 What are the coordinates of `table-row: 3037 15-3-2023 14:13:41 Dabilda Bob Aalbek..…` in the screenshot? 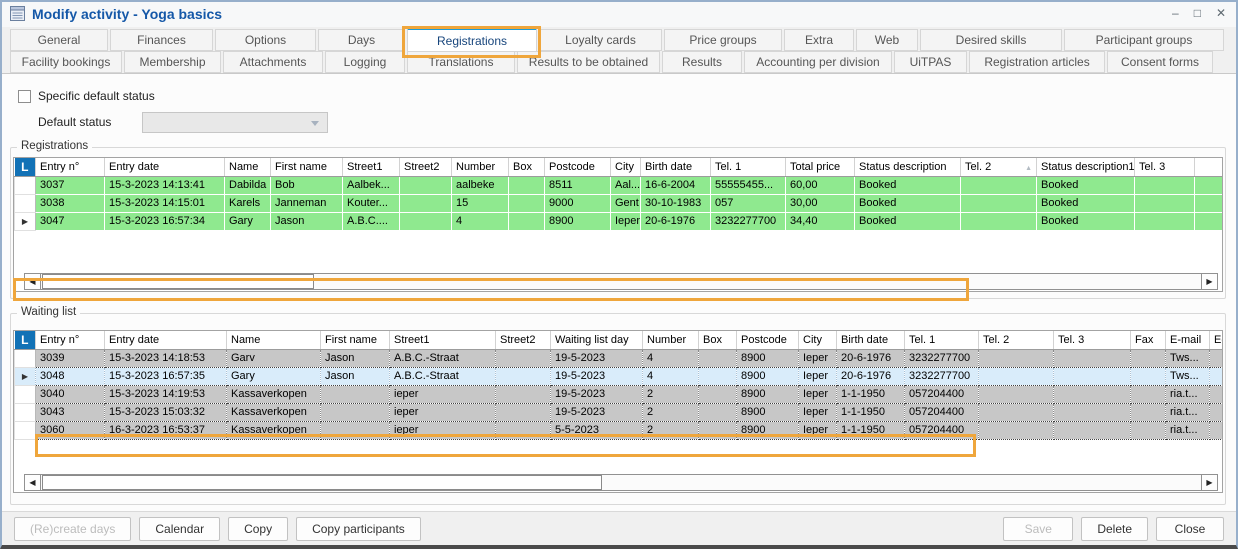 It's located at (618, 185).